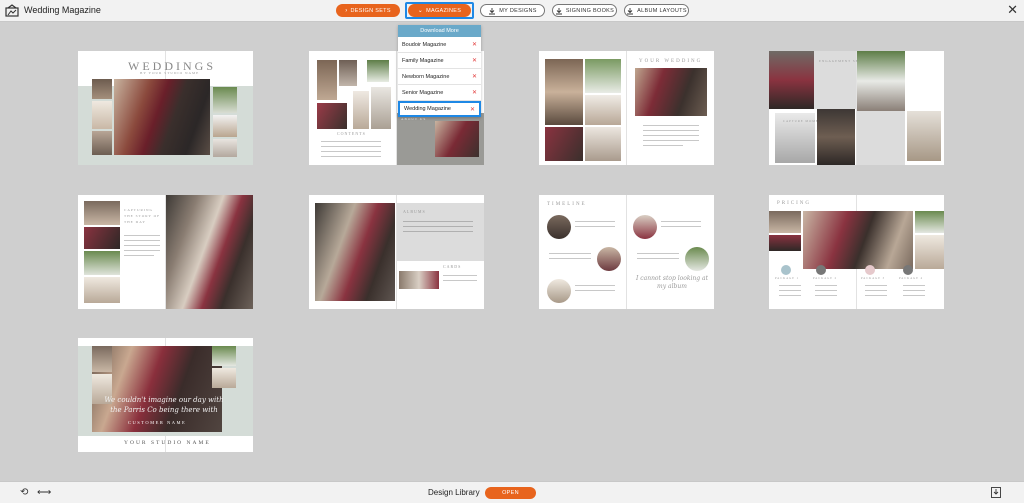  Describe the element at coordinates (423, 92) in the screenshot. I see `dropdown-item-label: Senior Magazine` at that location.